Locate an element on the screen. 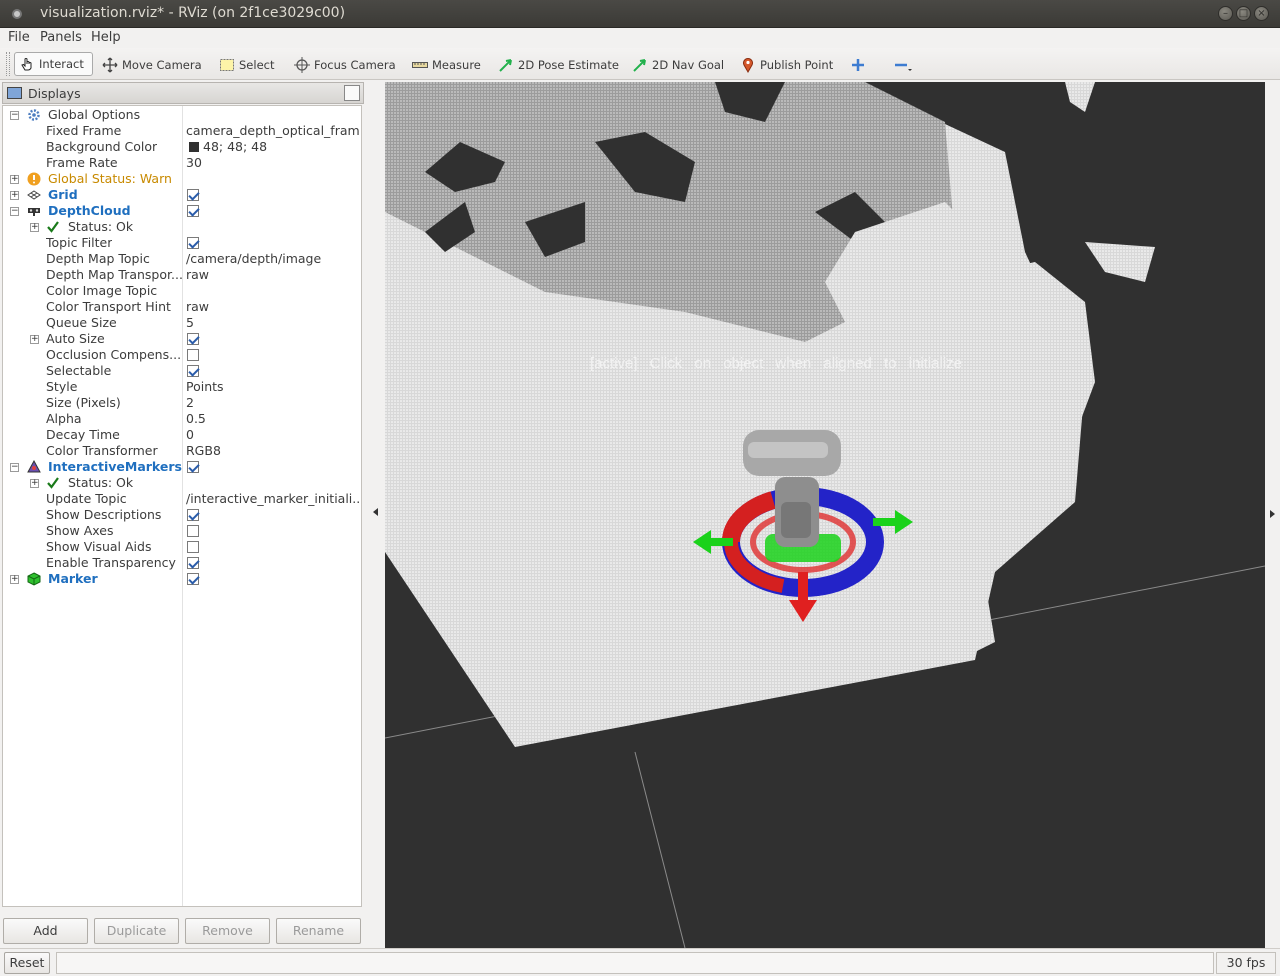  move-camera-tool: Move Camera is located at coordinates (152, 65).